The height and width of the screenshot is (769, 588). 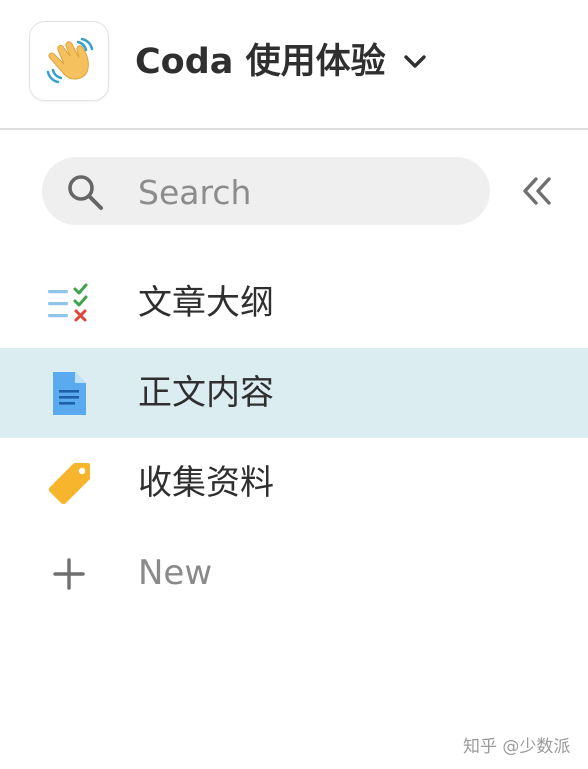 What do you see at coordinates (294, 573) in the screenshot?
I see `new-page-button: New` at bounding box center [294, 573].